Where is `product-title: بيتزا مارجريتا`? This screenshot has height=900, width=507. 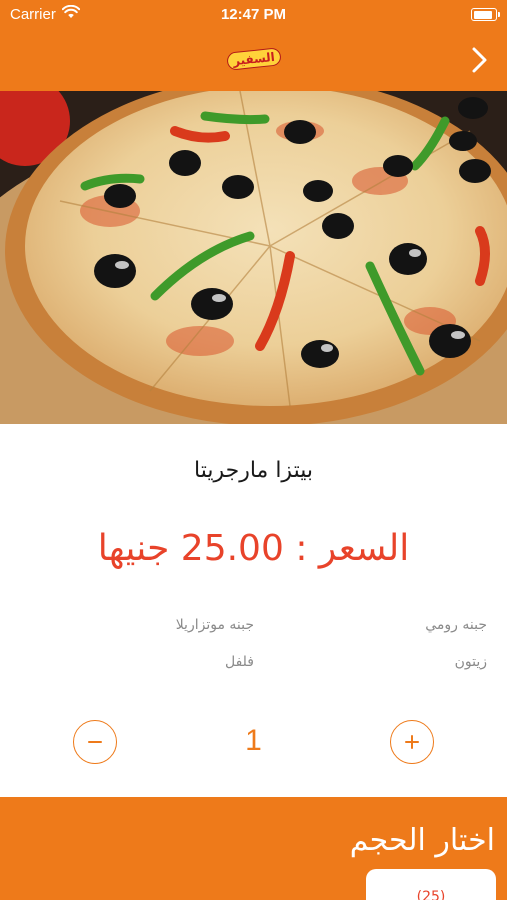
product-title: بيتزا مارجريتا is located at coordinates (253, 470).